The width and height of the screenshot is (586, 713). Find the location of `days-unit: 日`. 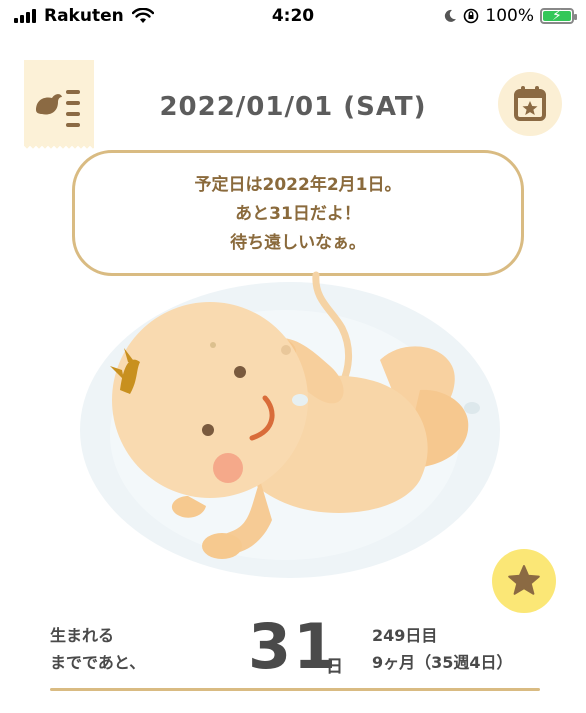

days-unit: 日 is located at coordinates (334, 667).